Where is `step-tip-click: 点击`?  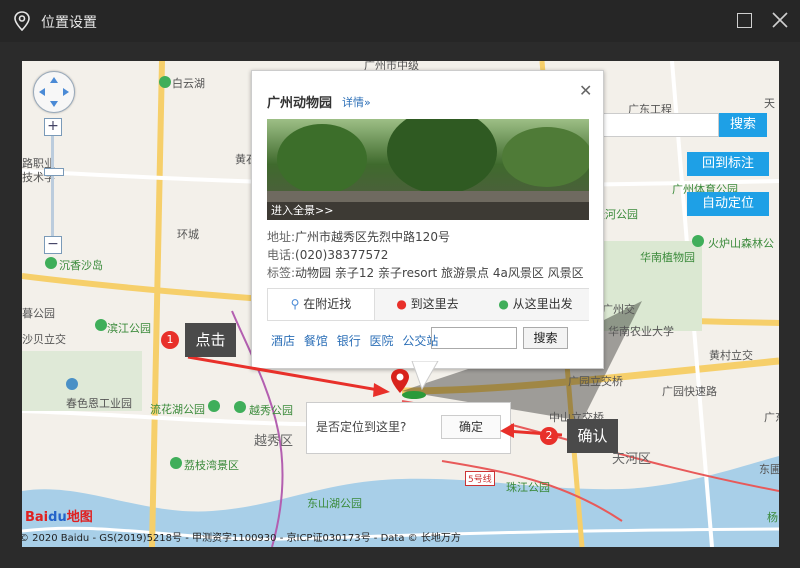
step-tip-click: 点击 is located at coordinates (210, 340).